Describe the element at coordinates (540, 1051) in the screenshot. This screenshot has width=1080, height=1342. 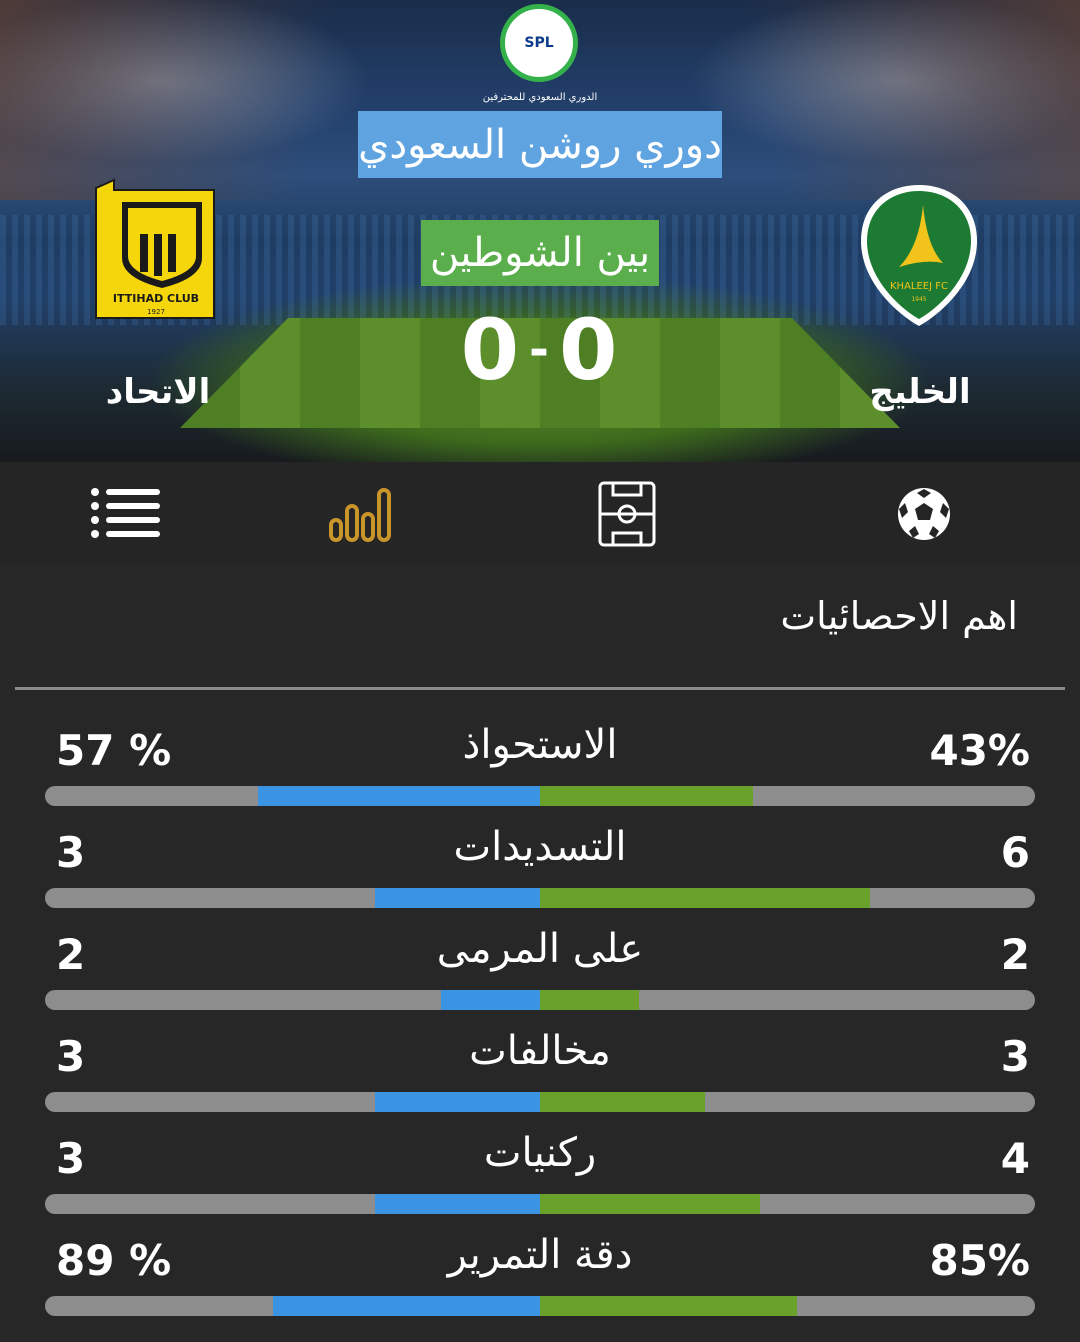
I see `stat-label: مخالفات` at that location.